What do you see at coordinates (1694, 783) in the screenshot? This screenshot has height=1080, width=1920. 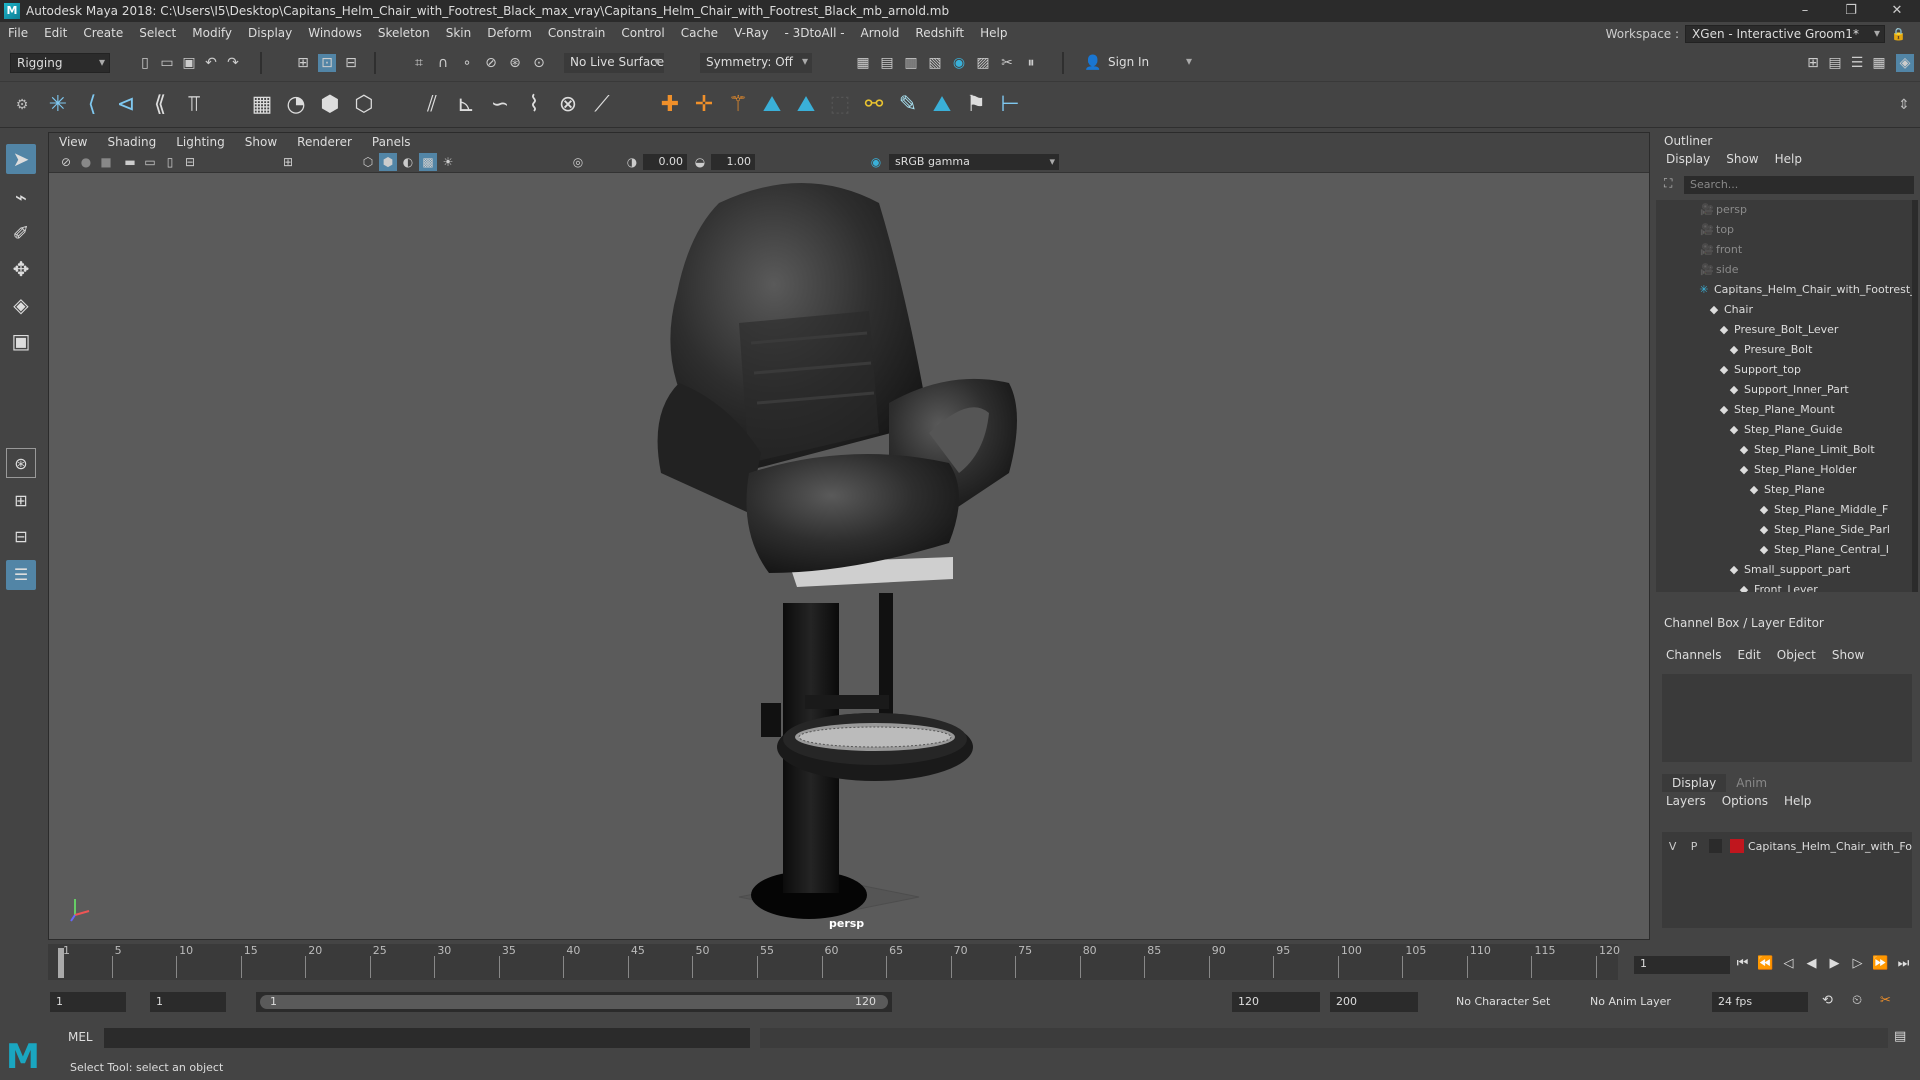 I see `layer-editor-tab: Display` at bounding box center [1694, 783].